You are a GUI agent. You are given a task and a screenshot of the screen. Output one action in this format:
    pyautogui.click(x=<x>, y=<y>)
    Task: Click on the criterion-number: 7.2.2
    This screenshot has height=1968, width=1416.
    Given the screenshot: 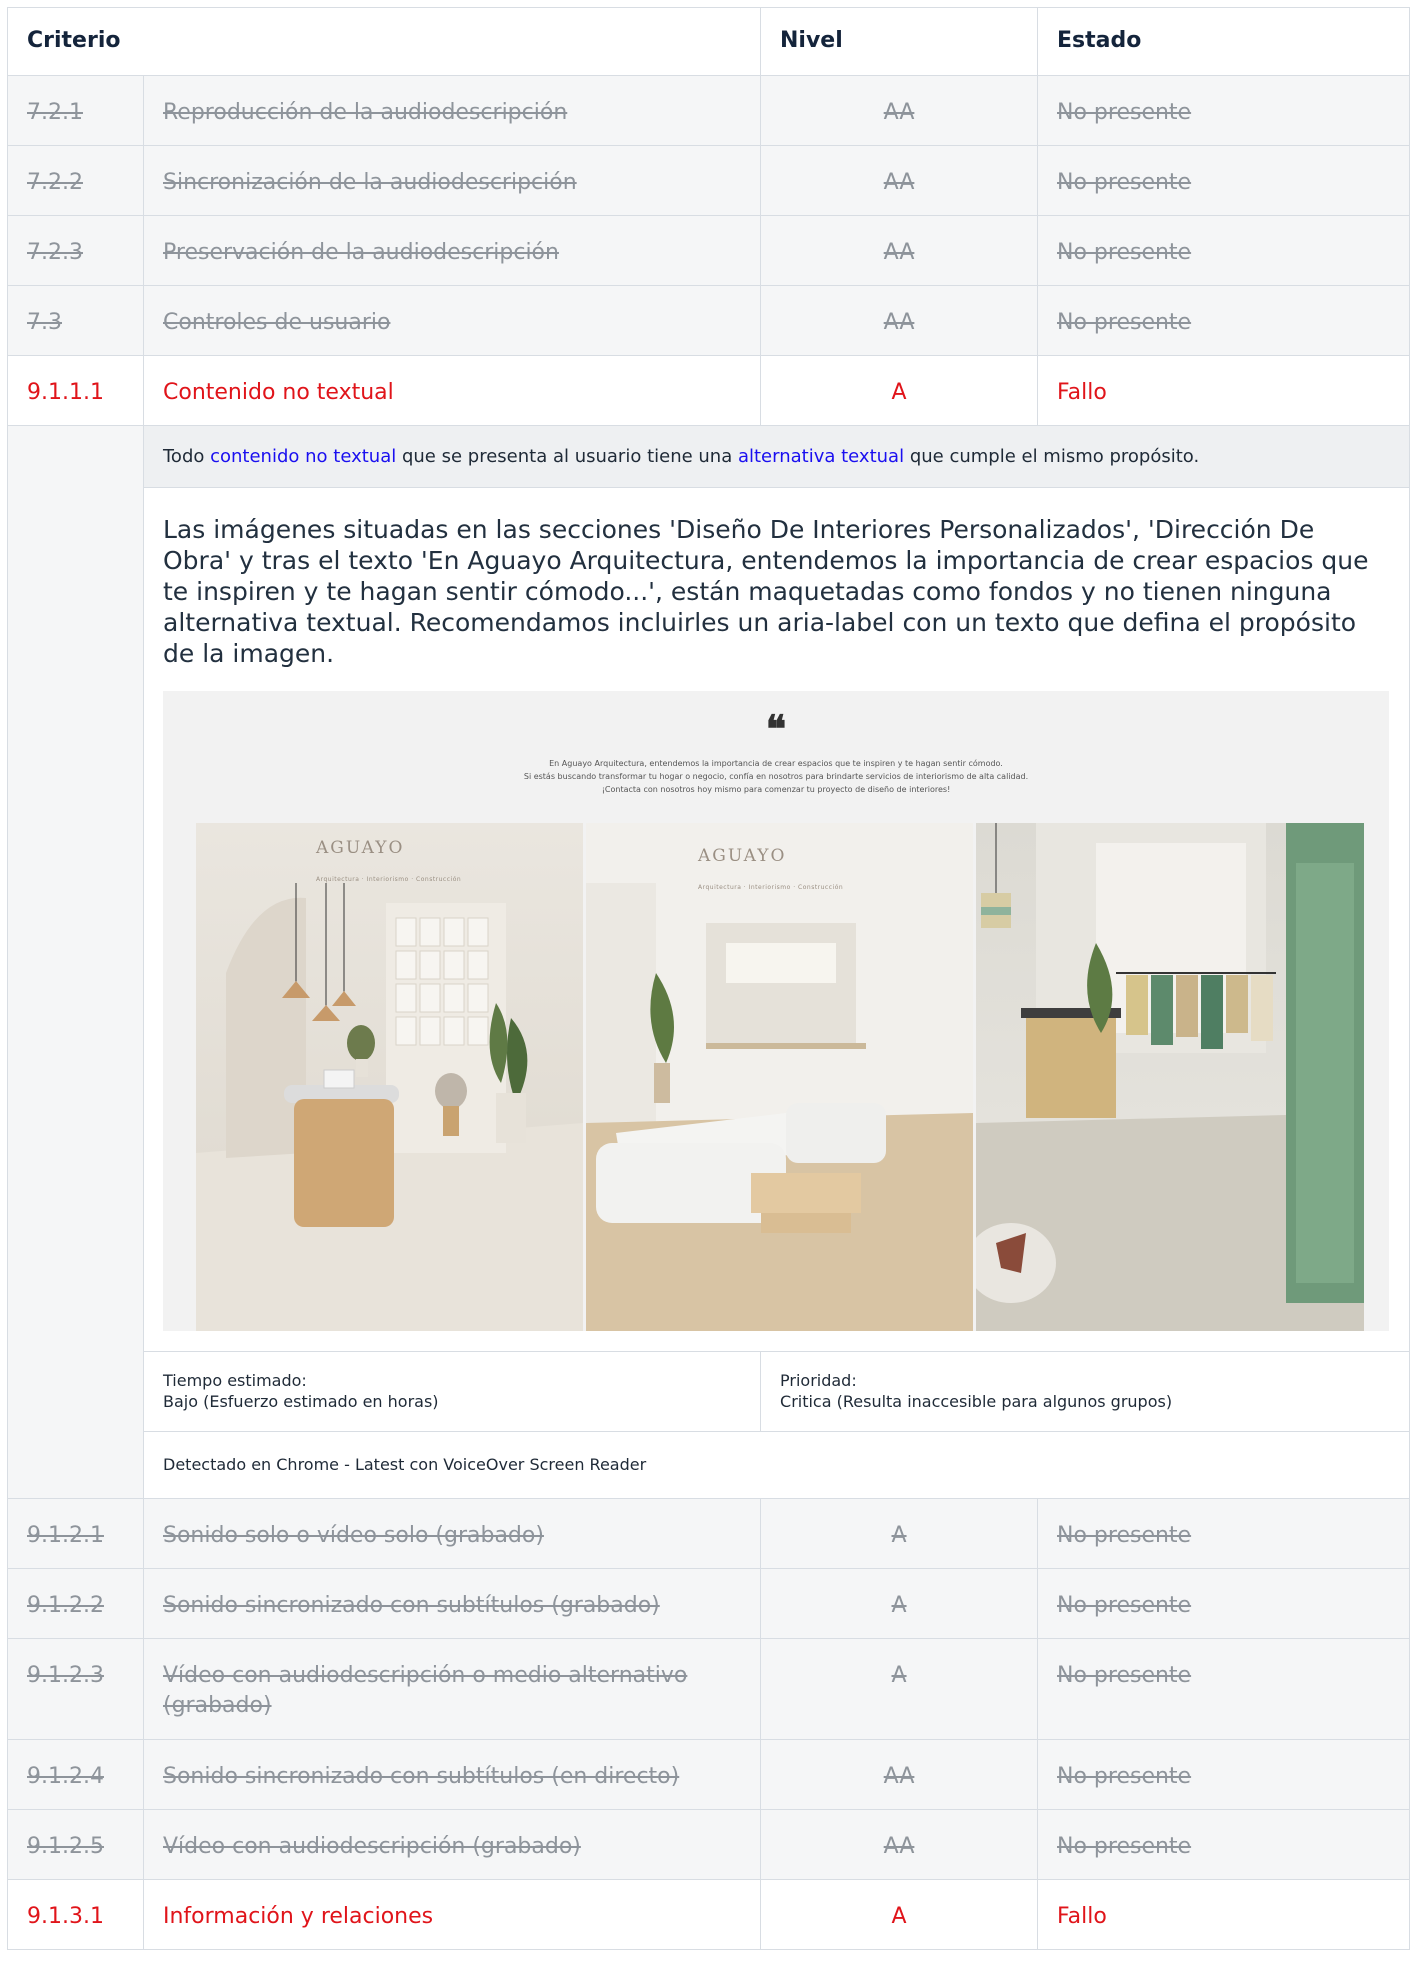 What is the action you would take?
    pyautogui.click(x=75, y=180)
    